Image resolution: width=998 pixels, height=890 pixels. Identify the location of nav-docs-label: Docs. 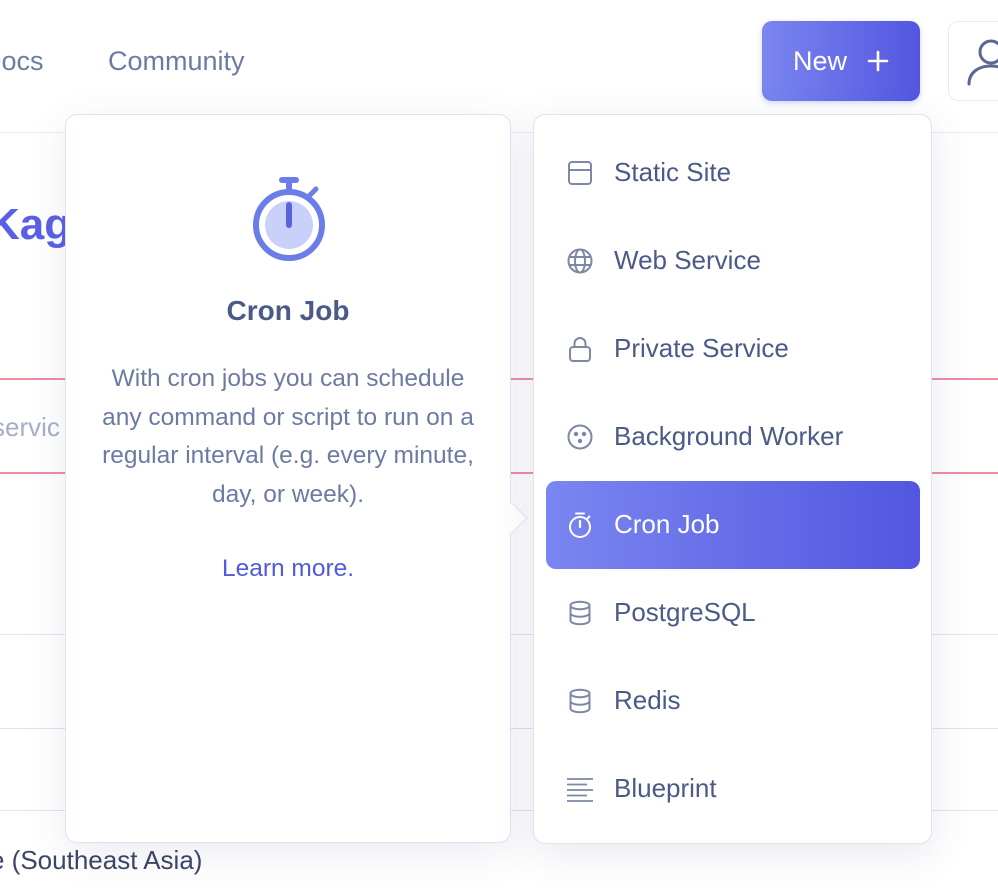
(22, 61).